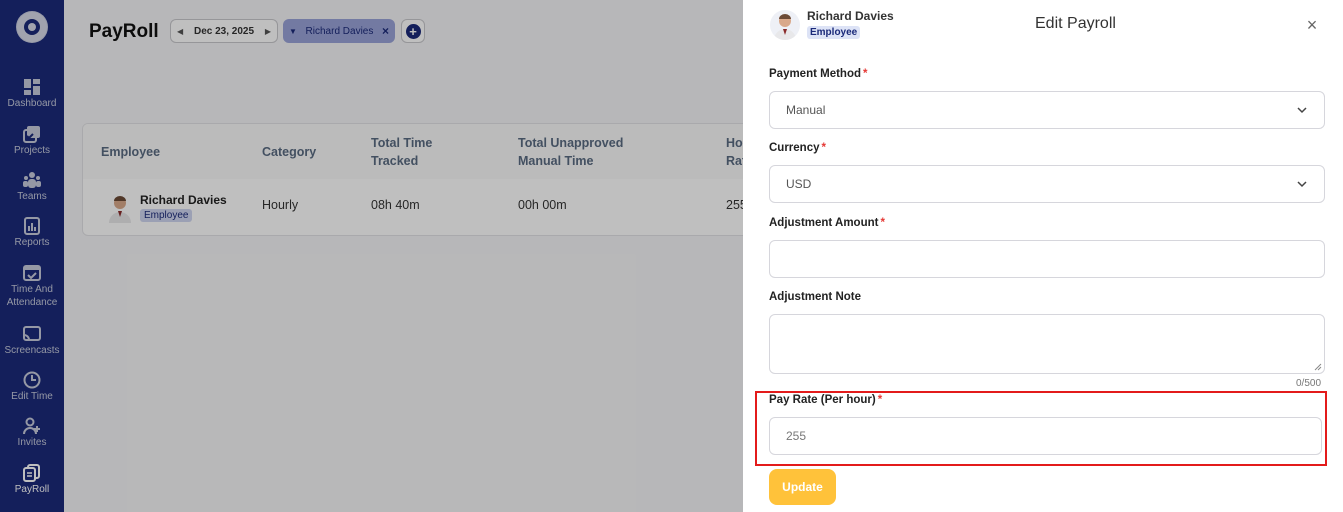 The height and width of the screenshot is (512, 1343). I want to click on payment-method-value: Manual, so click(806, 110).